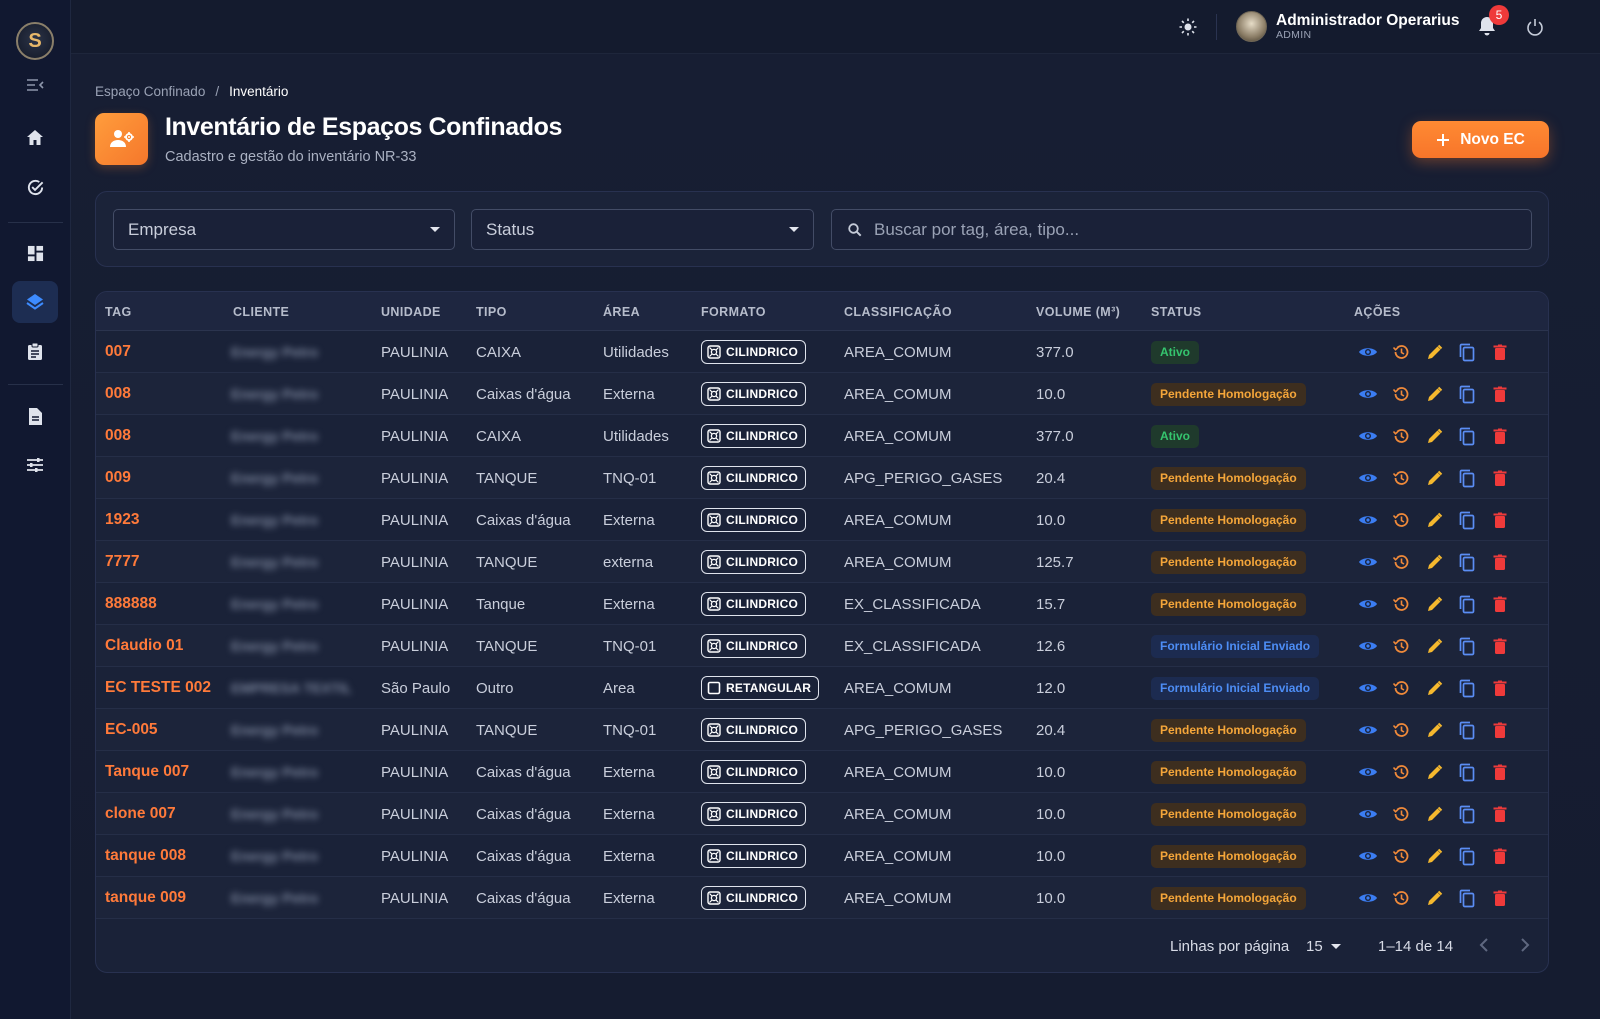 The height and width of the screenshot is (1019, 1600). I want to click on sidebar-item-dashboard, so click(35, 253).